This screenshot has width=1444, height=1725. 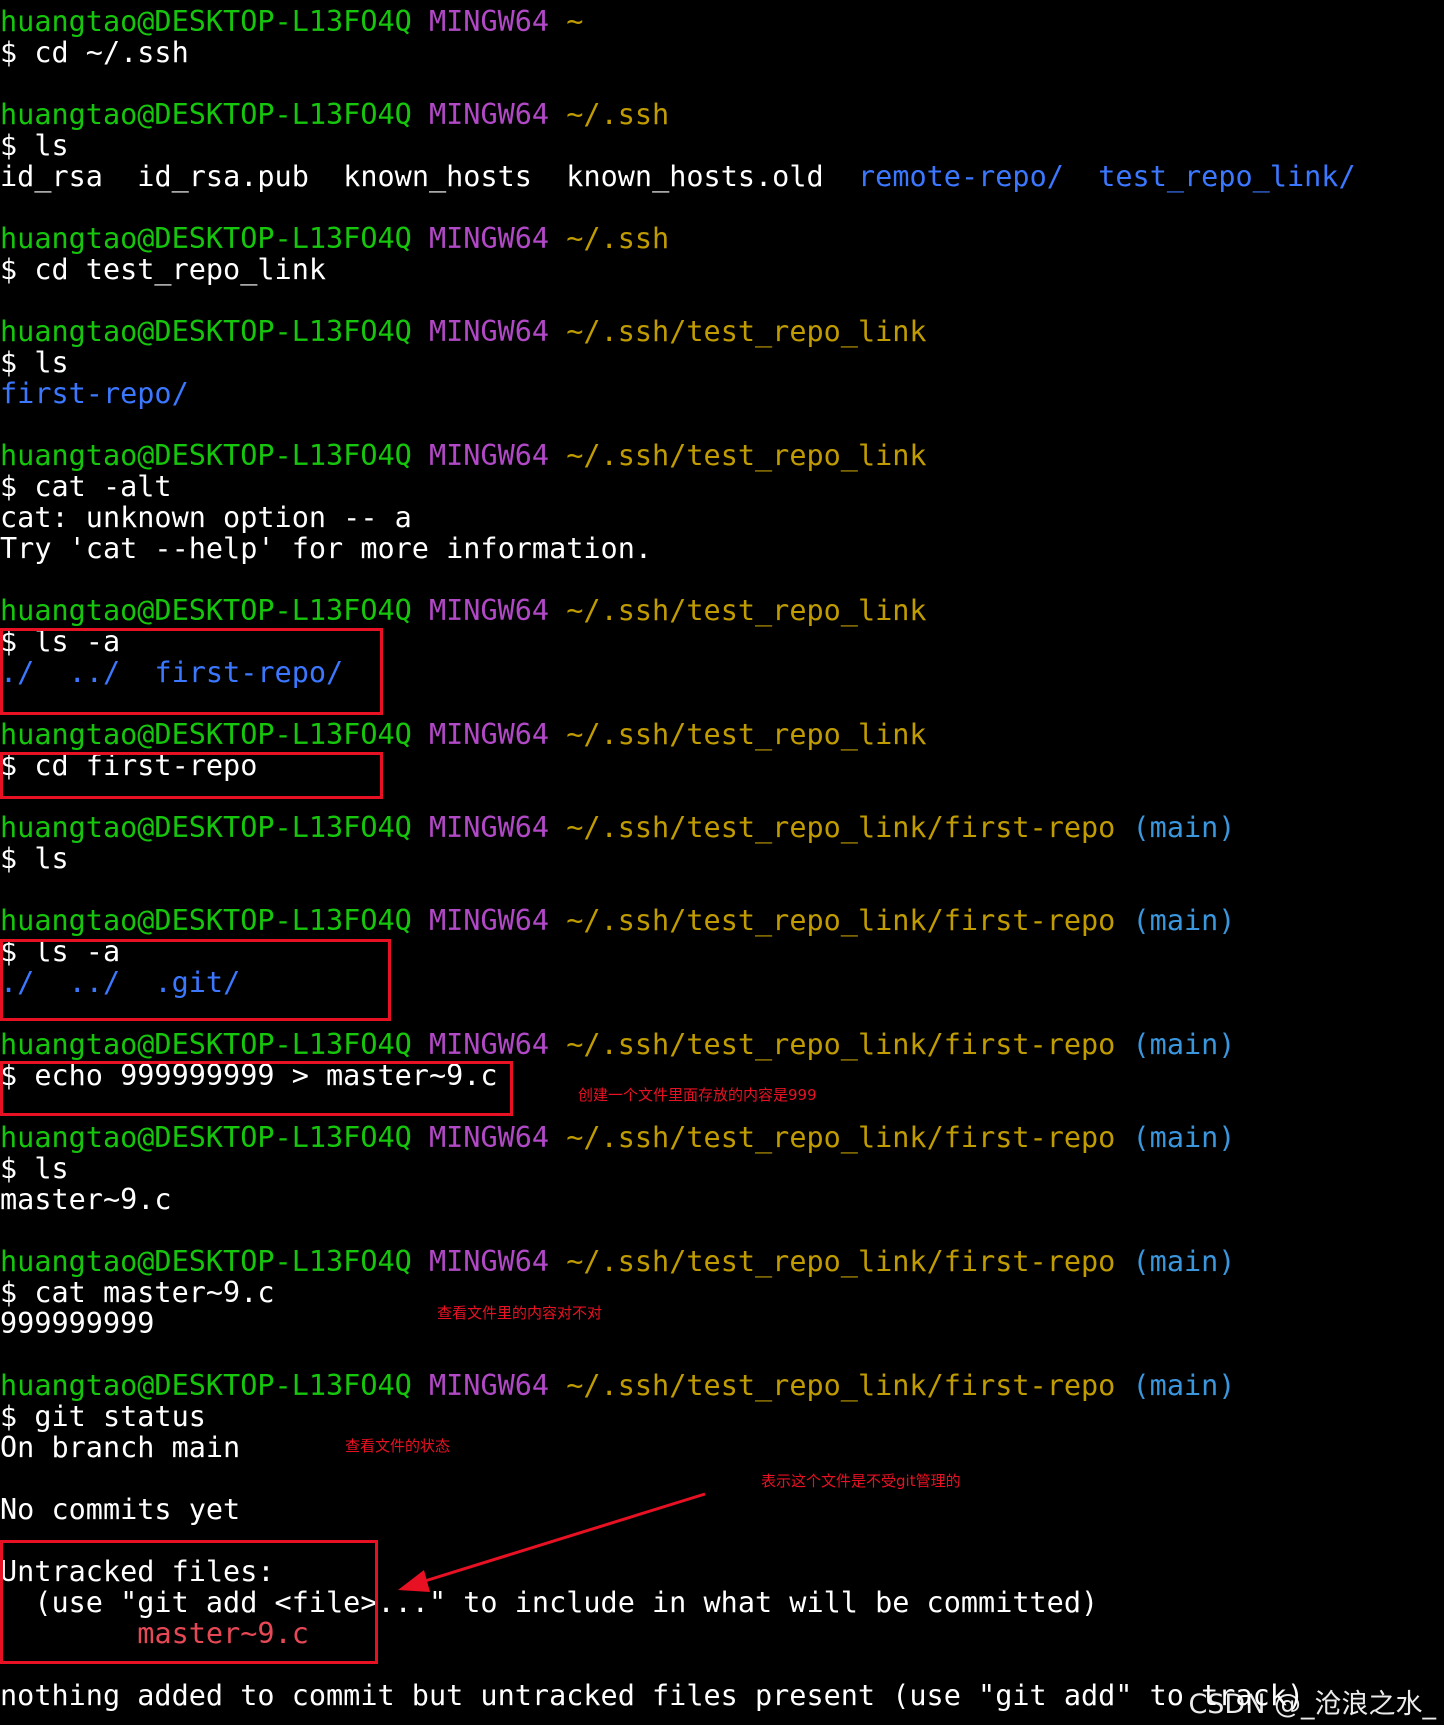 What do you see at coordinates (722, 1633) in the screenshot?
I see `untracked-file: master~9.c` at bounding box center [722, 1633].